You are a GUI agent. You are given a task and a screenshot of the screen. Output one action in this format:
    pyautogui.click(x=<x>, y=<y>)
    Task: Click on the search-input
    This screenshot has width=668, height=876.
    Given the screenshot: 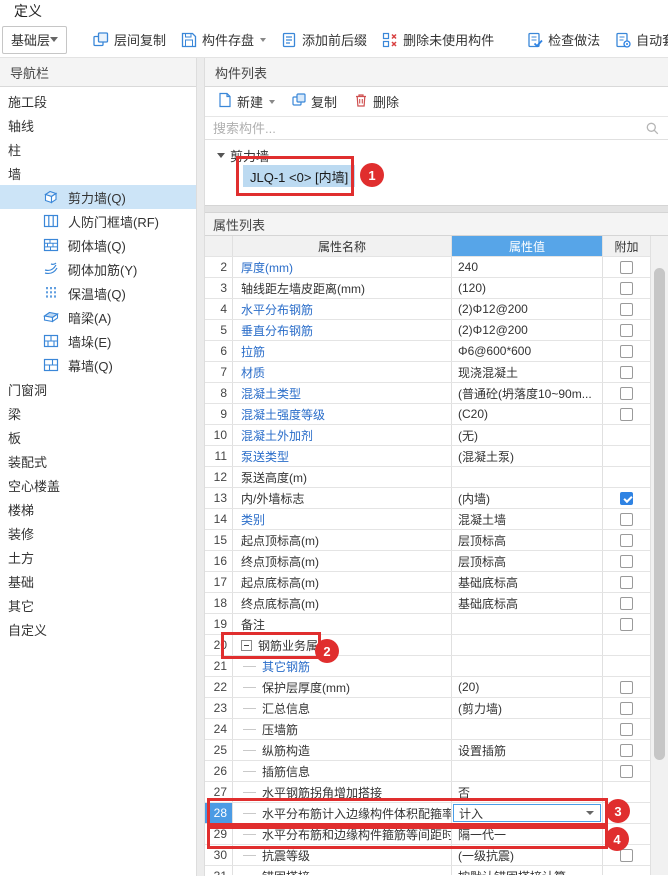 What is the action you would take?
    pyautogui.click(x=436, y=128)
    